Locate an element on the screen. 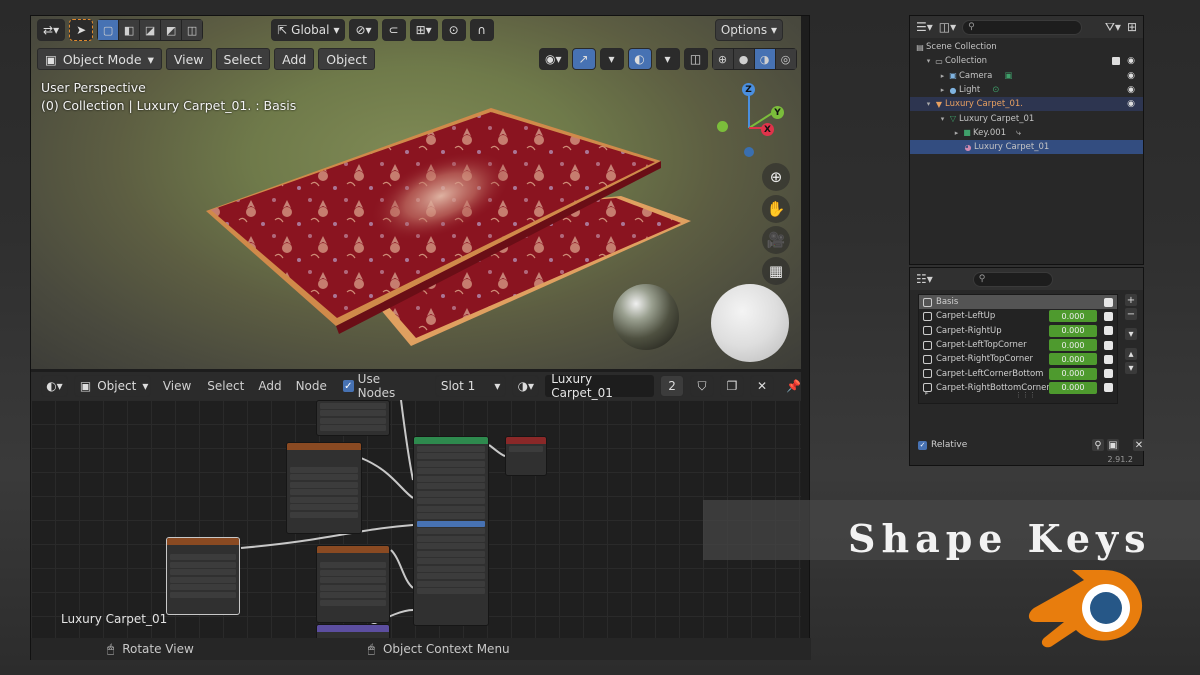 This screenshot has height=675, width=1200. snap-target-dropdown: ⊞ ▾ is located at coordinates (423, 30).